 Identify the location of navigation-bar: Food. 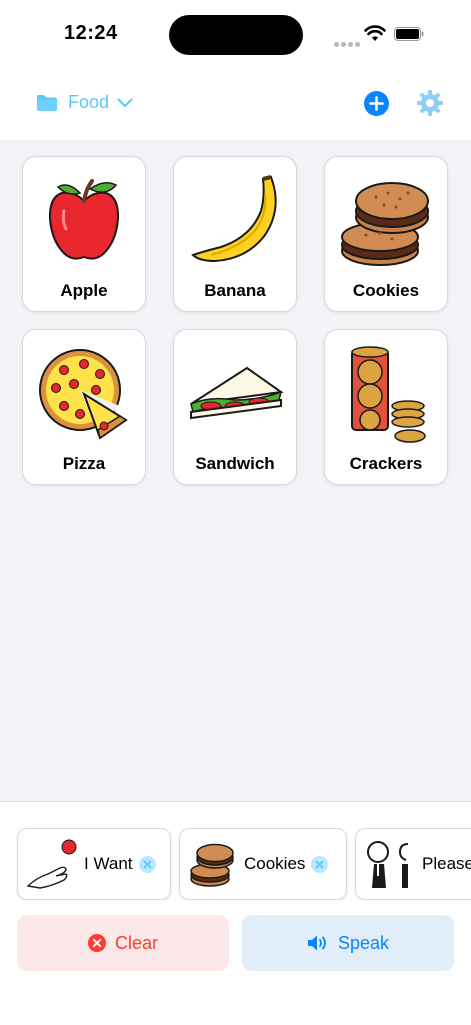
(235, 105).